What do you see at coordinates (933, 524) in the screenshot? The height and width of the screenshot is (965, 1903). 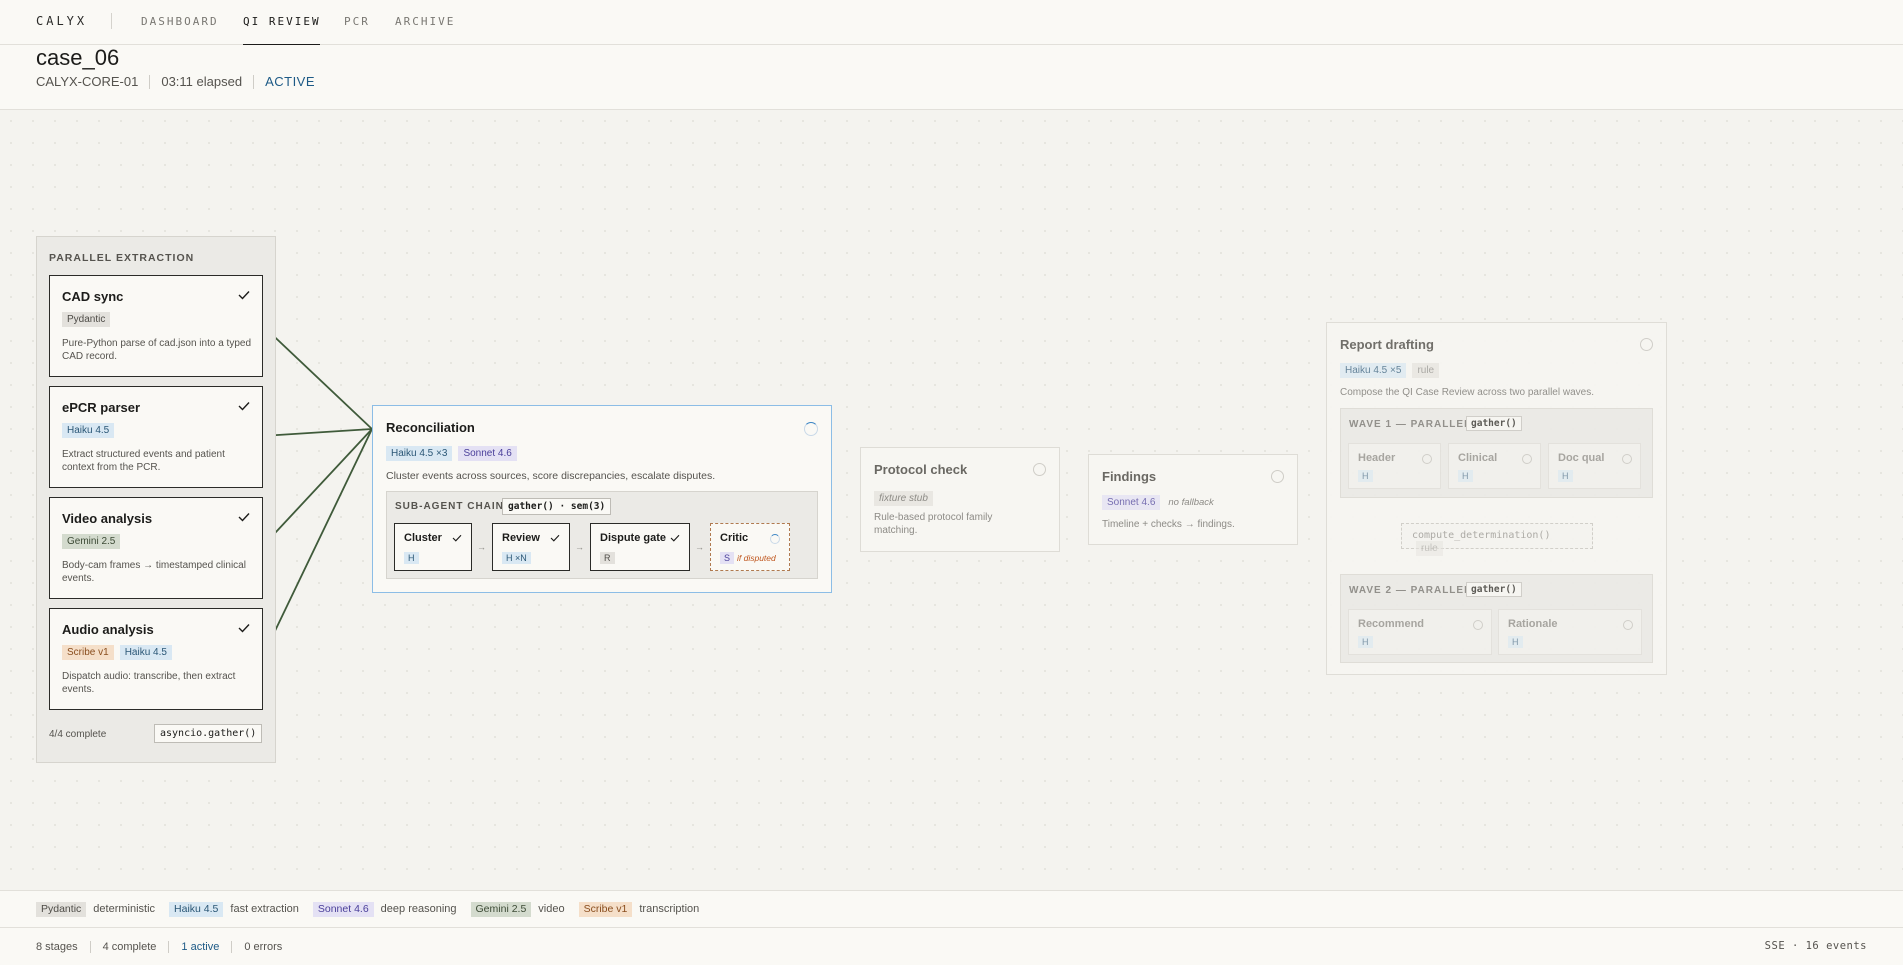 I see `stage-description: Rule-based protocol family matching.` at bounding box center [933, 524].